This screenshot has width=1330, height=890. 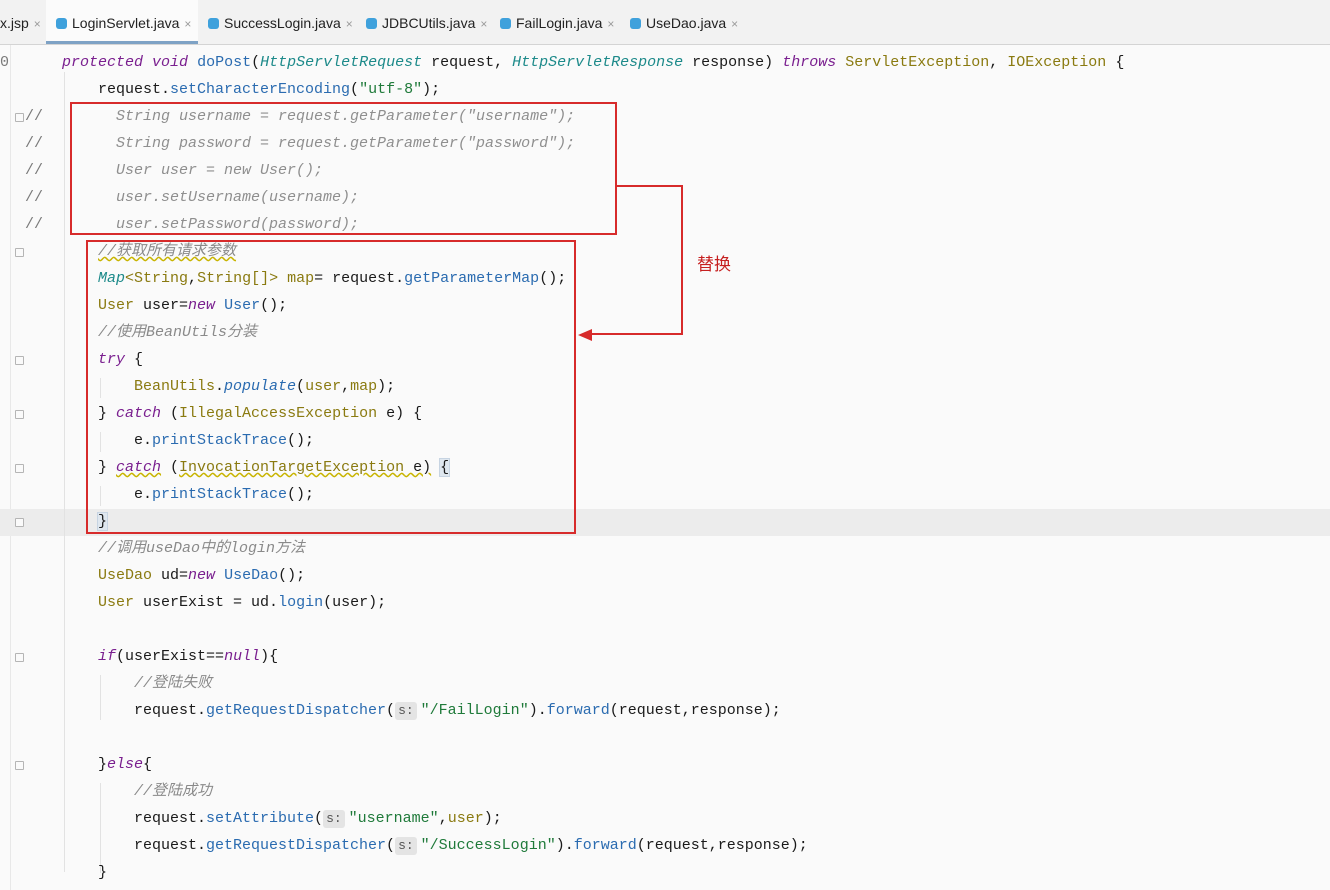 I want to click on type: User, so click(x=116, y=602).